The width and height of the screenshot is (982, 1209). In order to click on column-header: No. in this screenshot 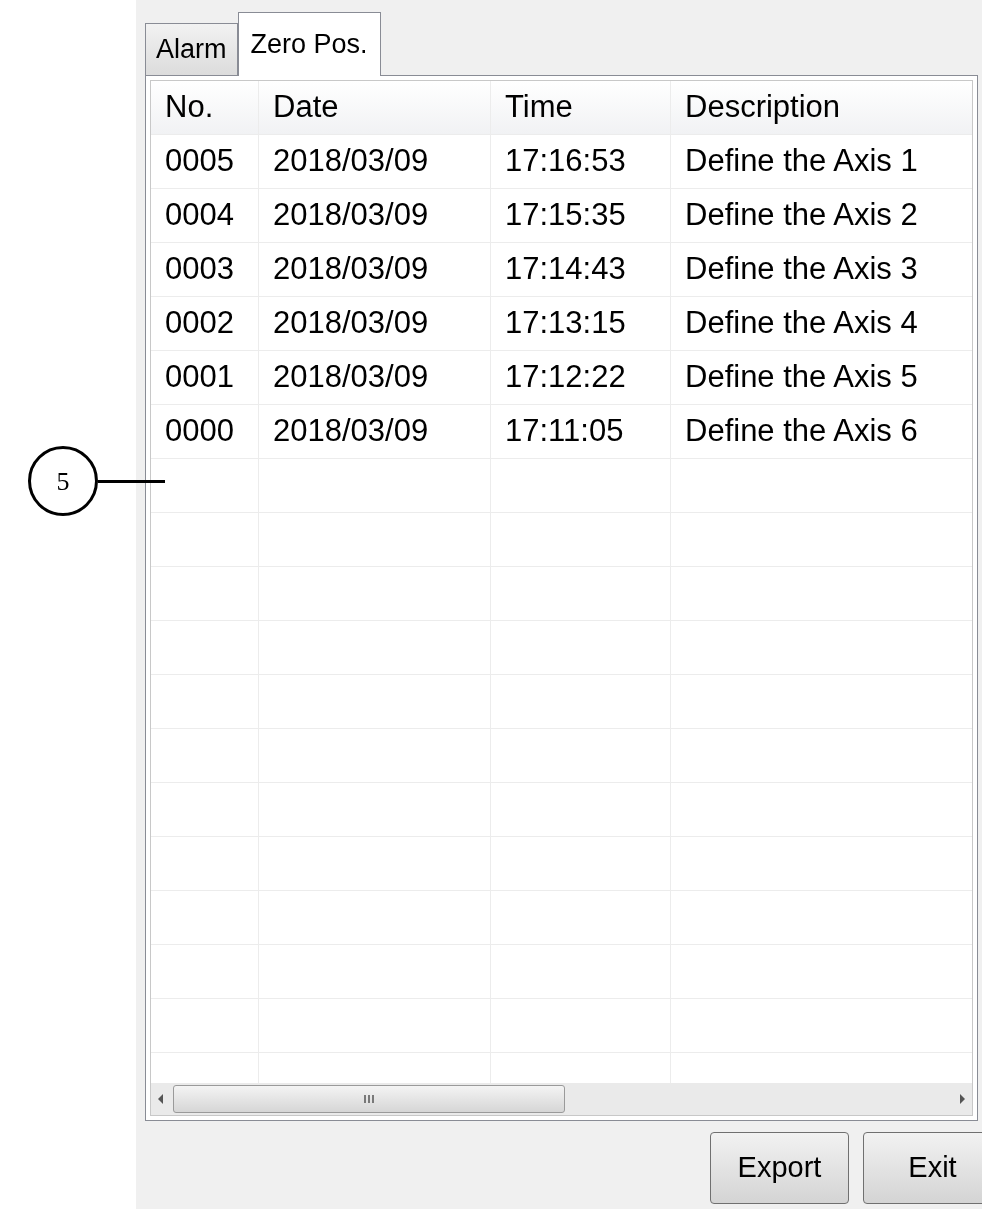, I will do `click(189, 107)`.